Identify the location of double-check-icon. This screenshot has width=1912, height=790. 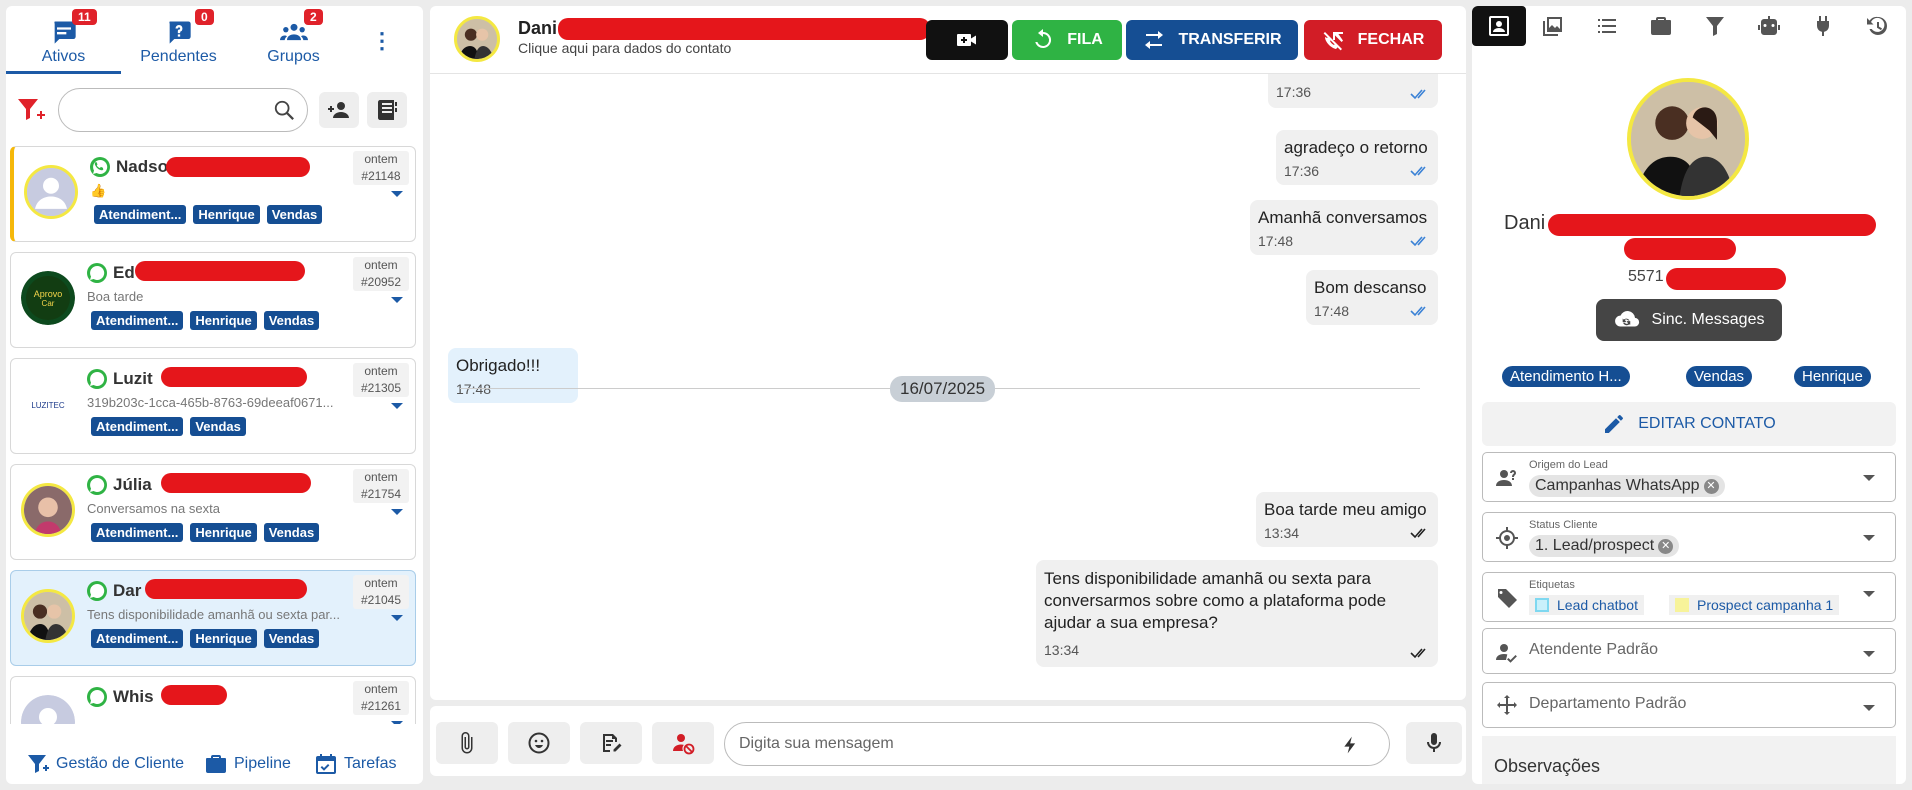
(1418, 533).